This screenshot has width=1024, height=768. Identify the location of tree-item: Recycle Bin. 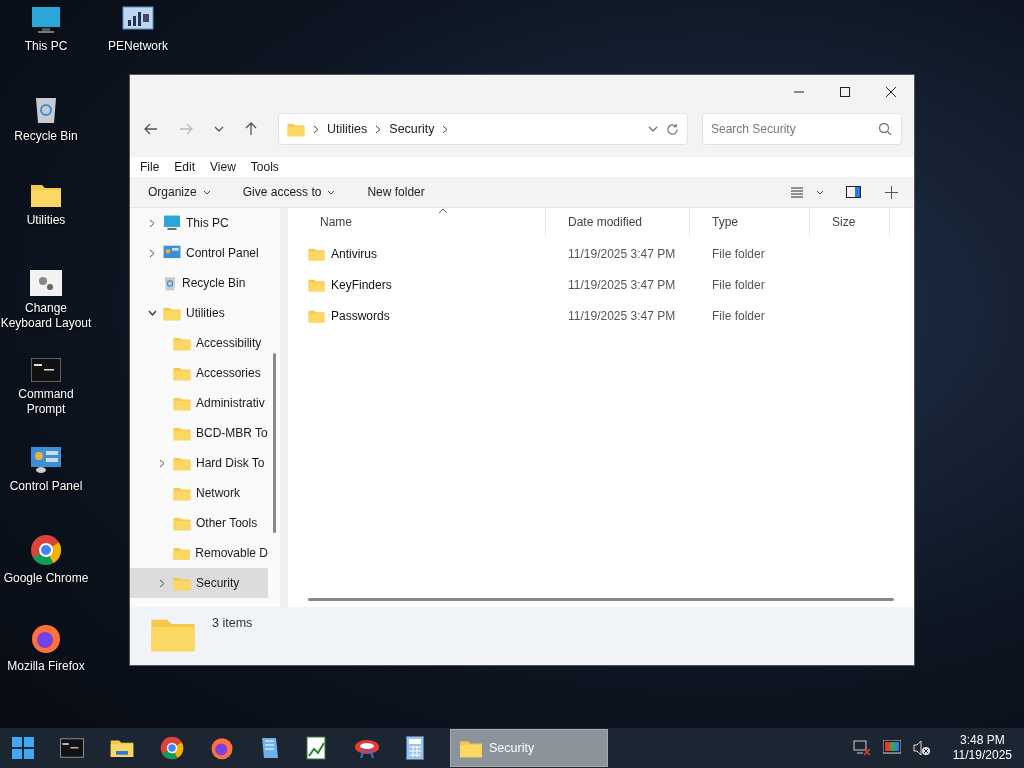
(199, 283).